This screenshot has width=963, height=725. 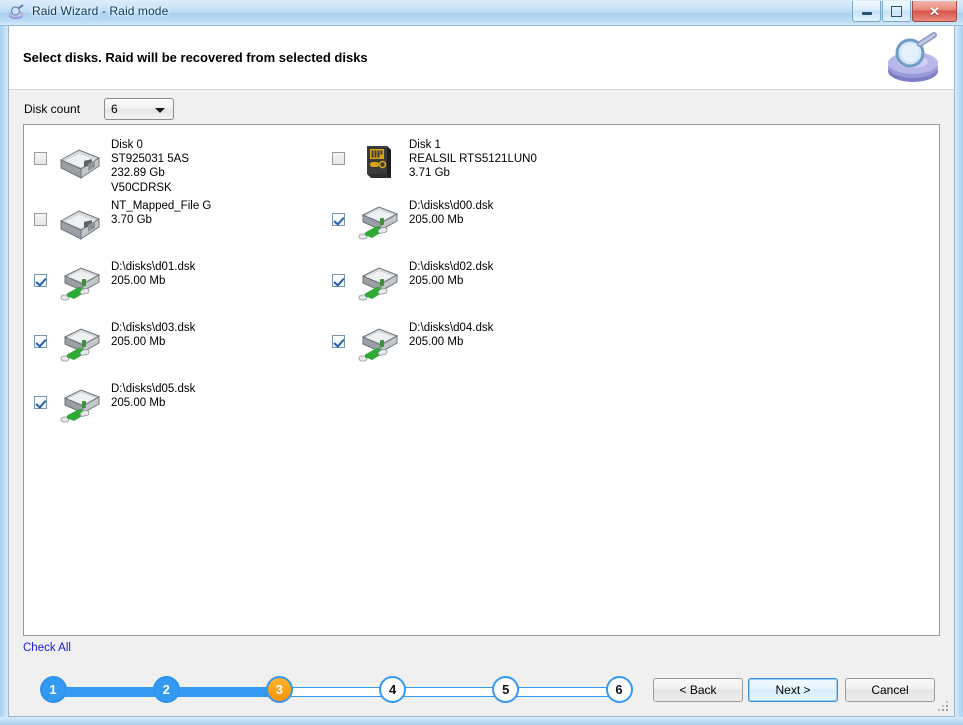 I want to click on disk-label-line: D:\disks\d00.dsk, so click(x=451, y=206).